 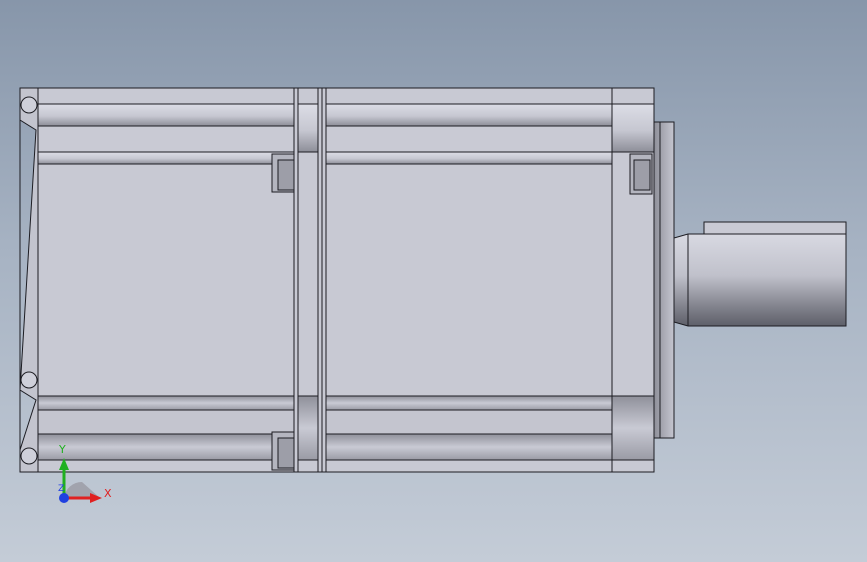 I want to click on triad-x-label: X, so click(x=108, y=493).